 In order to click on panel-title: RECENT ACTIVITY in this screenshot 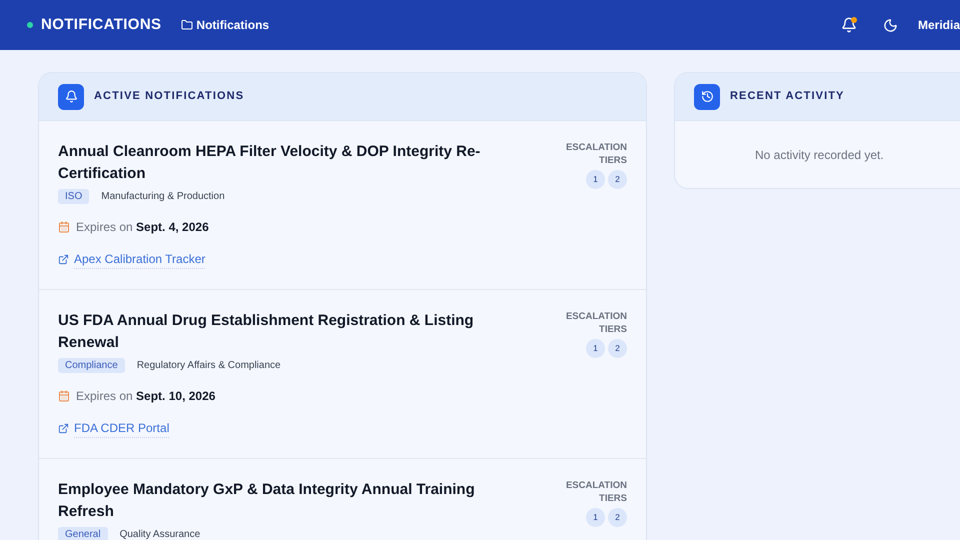, I will do `click(787, 96)`.